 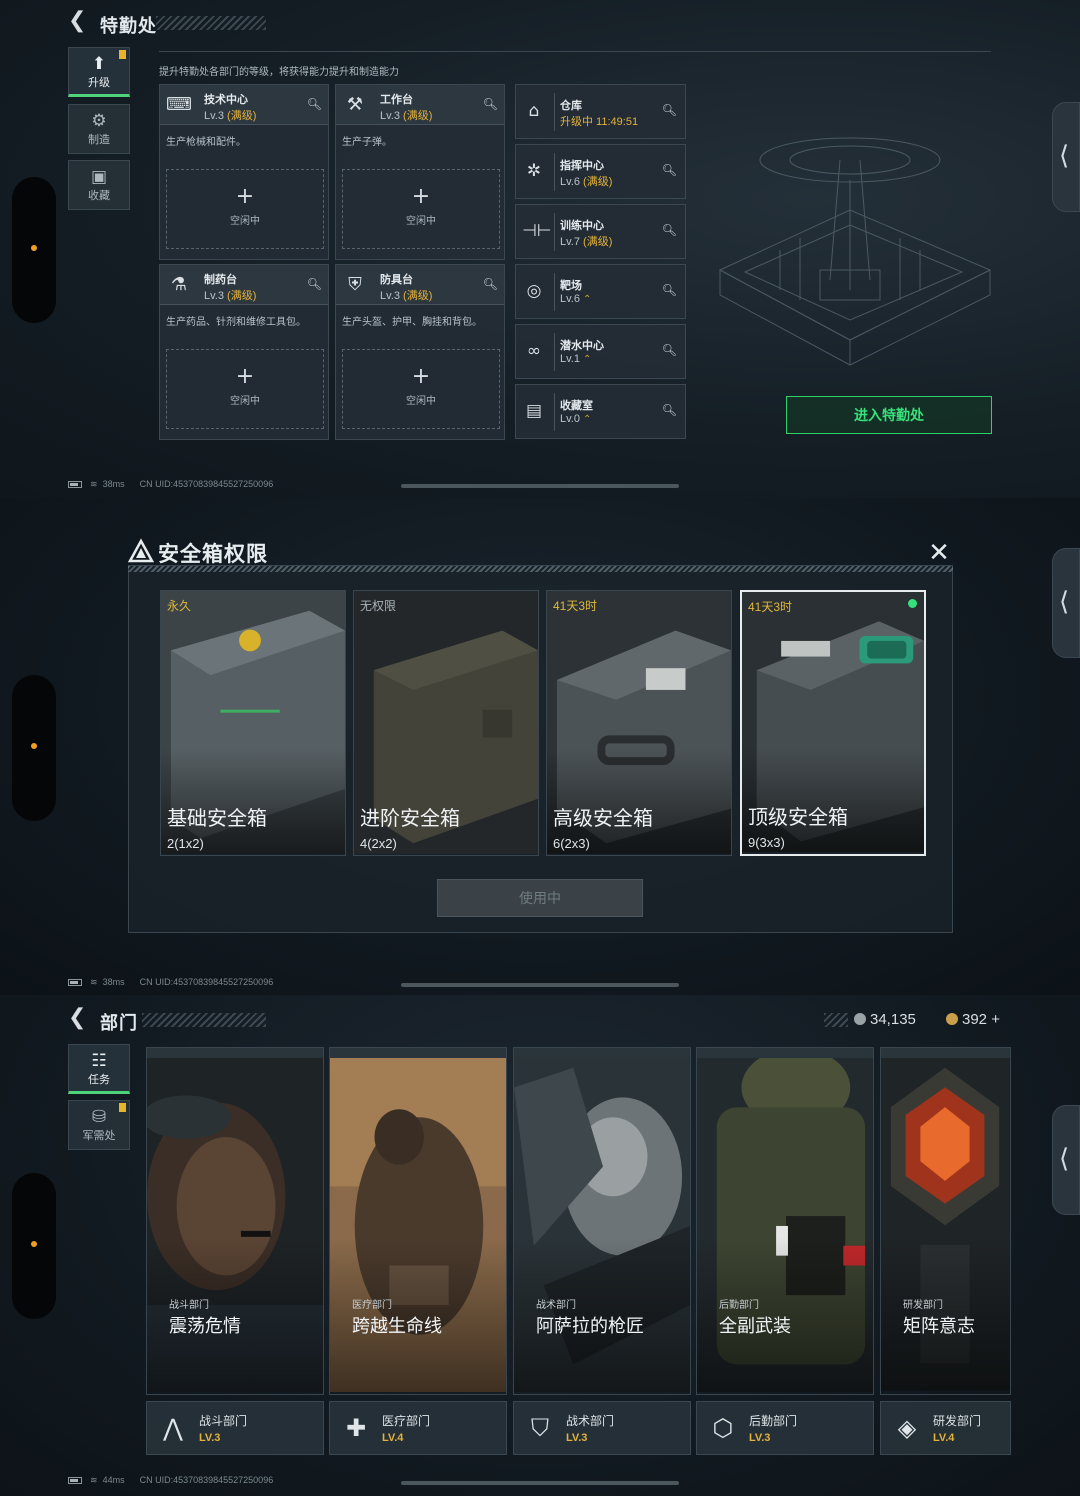 I want to click on facility-pharmacy: ⚗ 制药台 Lv.3 (满级) 🔍︎ 生产药品、针剂和维修工具包。 + 空闲中, so click(x=244, y=352).